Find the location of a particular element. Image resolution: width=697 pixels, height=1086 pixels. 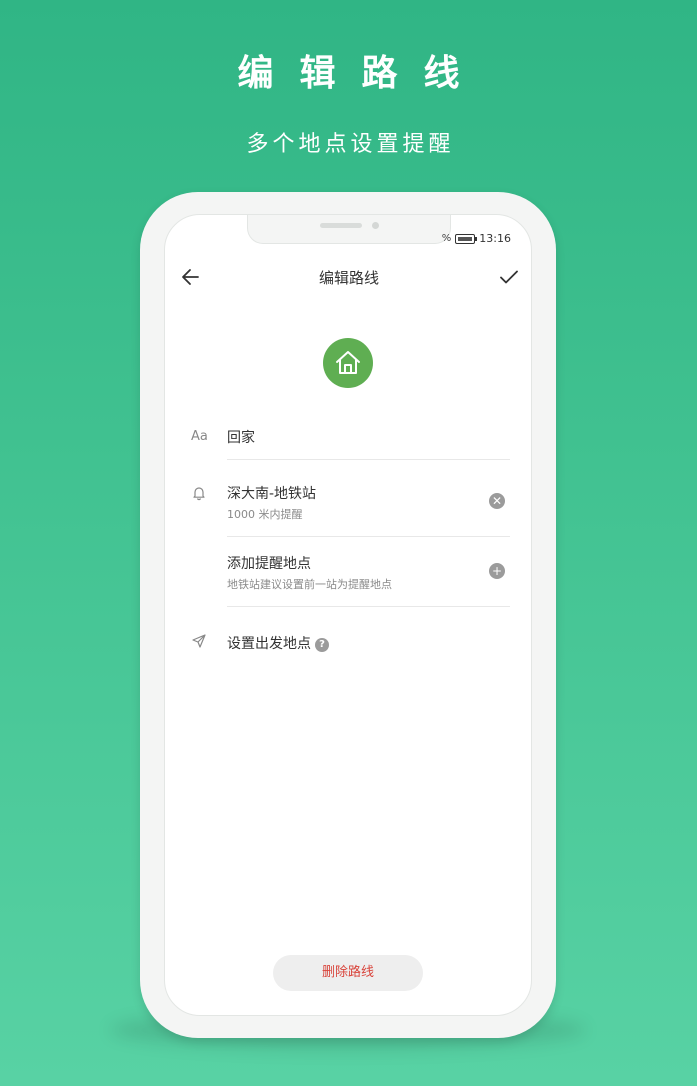

departure-row: 设置出发地点? is located at coordinates (348, 645).